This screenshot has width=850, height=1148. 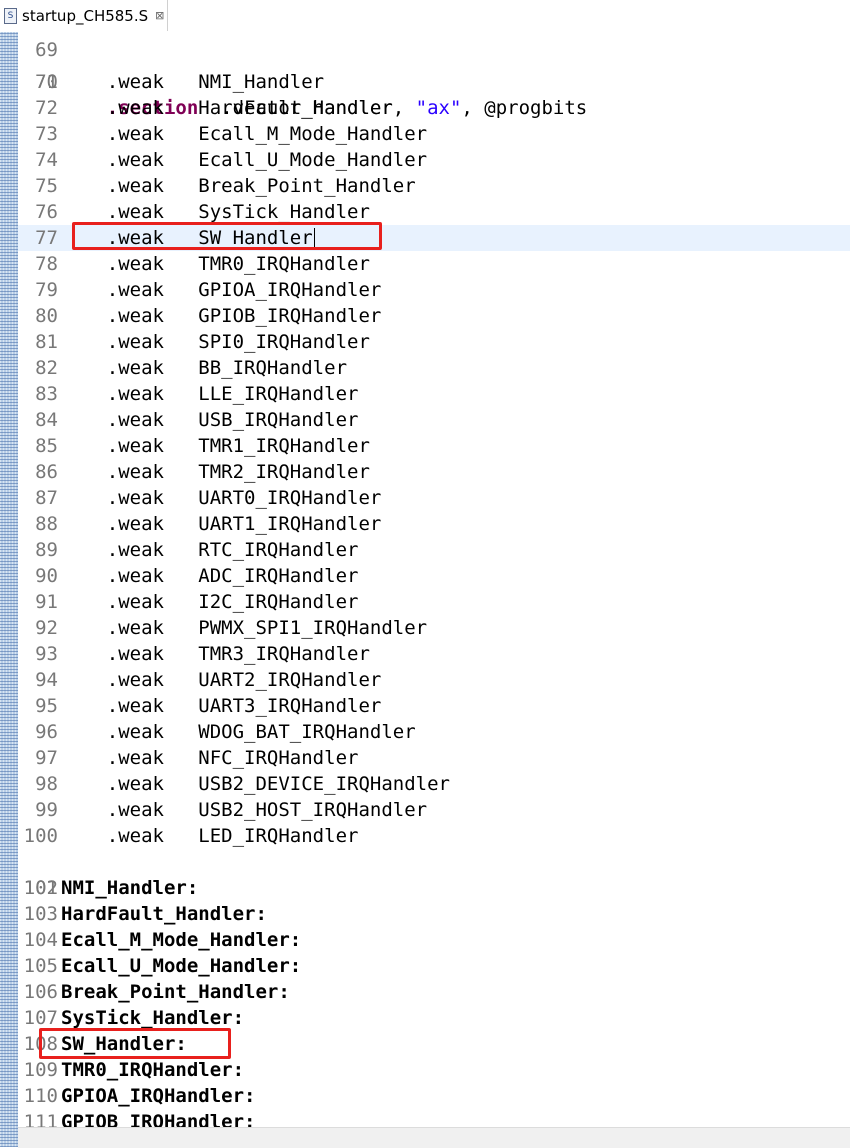 What do you see at coordinates (238, 186) in the screenshot?
I see `code-text: .weak Break_Point_Handler` at bounding box center [238, 186].